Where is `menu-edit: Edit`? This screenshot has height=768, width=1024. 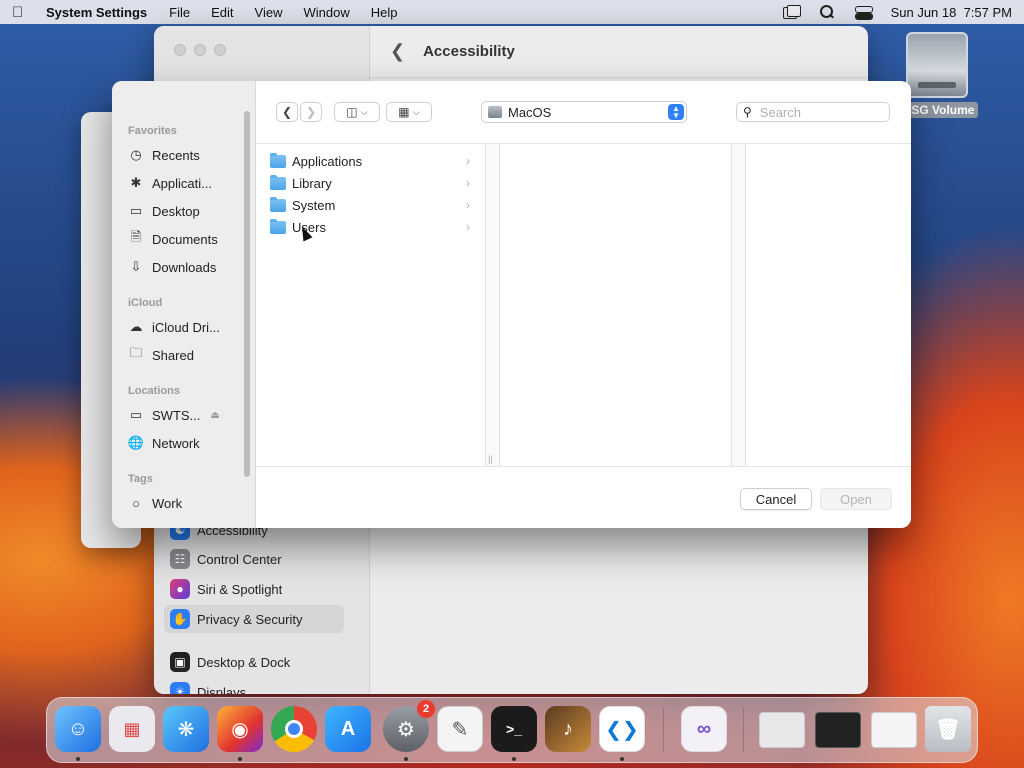
menu-edit: Edit is located at coordinates (222, 12).